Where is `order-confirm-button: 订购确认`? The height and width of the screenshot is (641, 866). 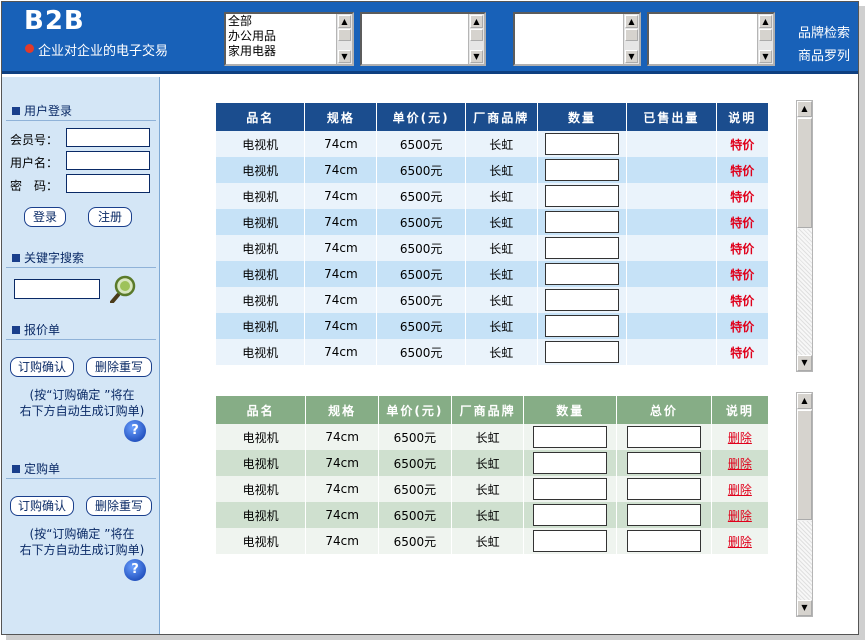
order-confirm-button: 订购确认 is located at coordinates (42, 506).